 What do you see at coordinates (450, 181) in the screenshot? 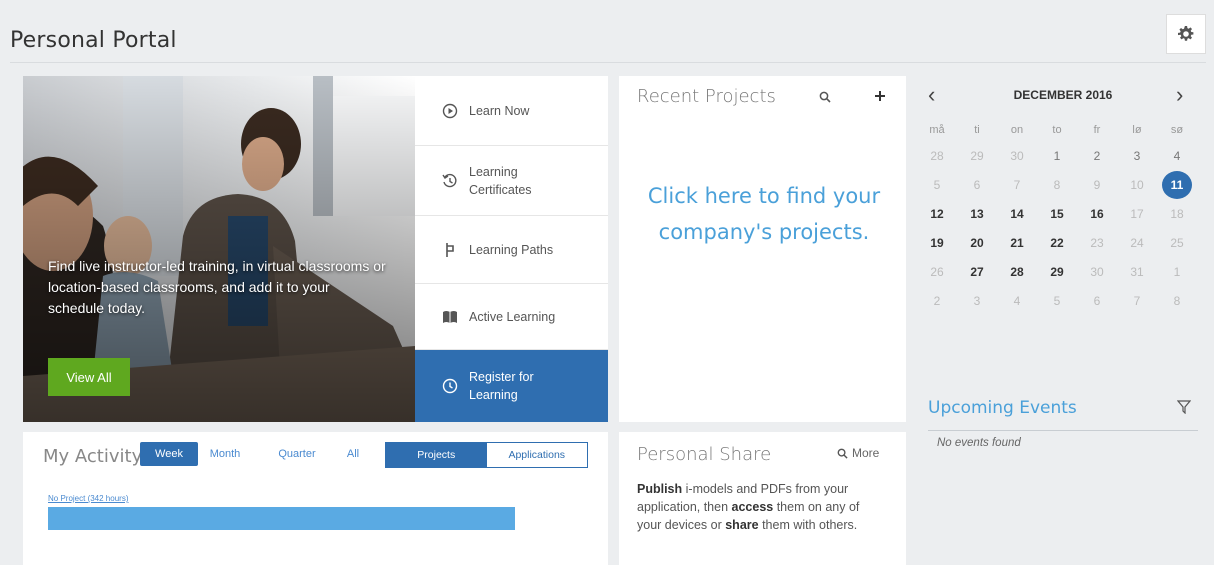
I see `history-icon` at bounding box center [450, 181].